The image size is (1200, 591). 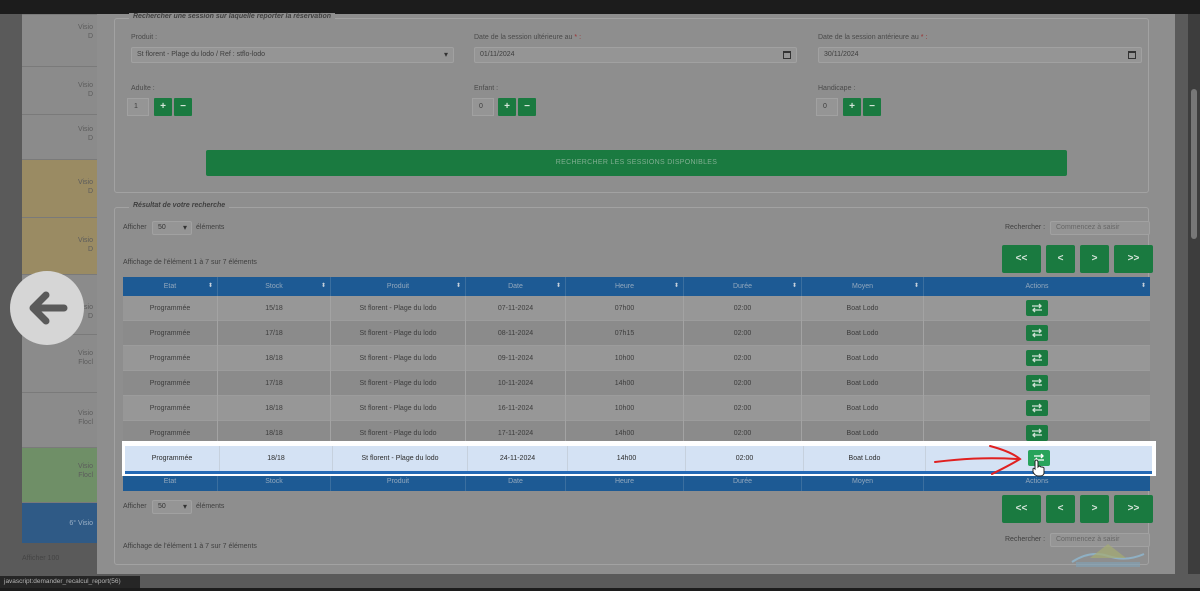 What do you see at coordinates (172, 507) in the screenshot?
I see `page-size-select-bottom: 50 ▾` at bounding box center [172, 507].